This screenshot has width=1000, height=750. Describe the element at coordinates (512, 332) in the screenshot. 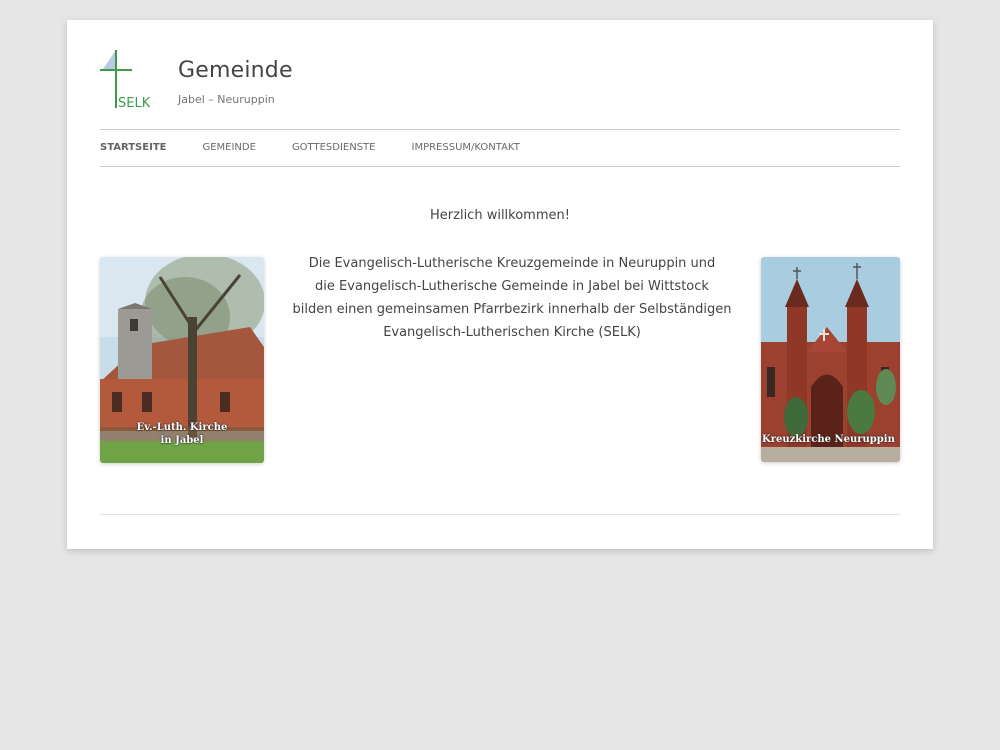

I see `intro-line: Evangelisch-Lutherischen Kirche (SELK)` at that location.